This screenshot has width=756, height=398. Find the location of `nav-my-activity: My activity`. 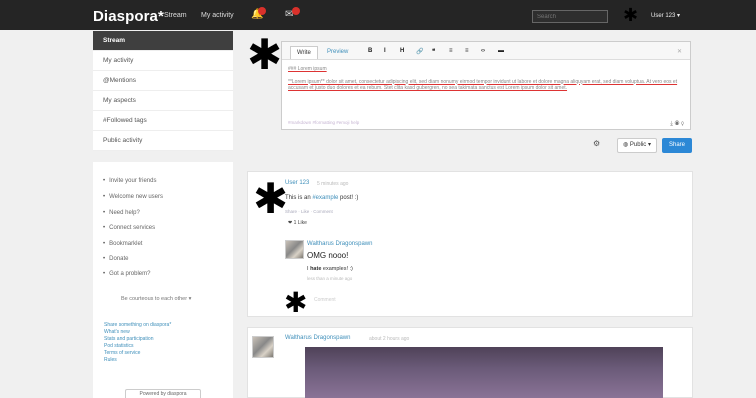

nav-my-activity: My activity is located at coordinates (217, 15).